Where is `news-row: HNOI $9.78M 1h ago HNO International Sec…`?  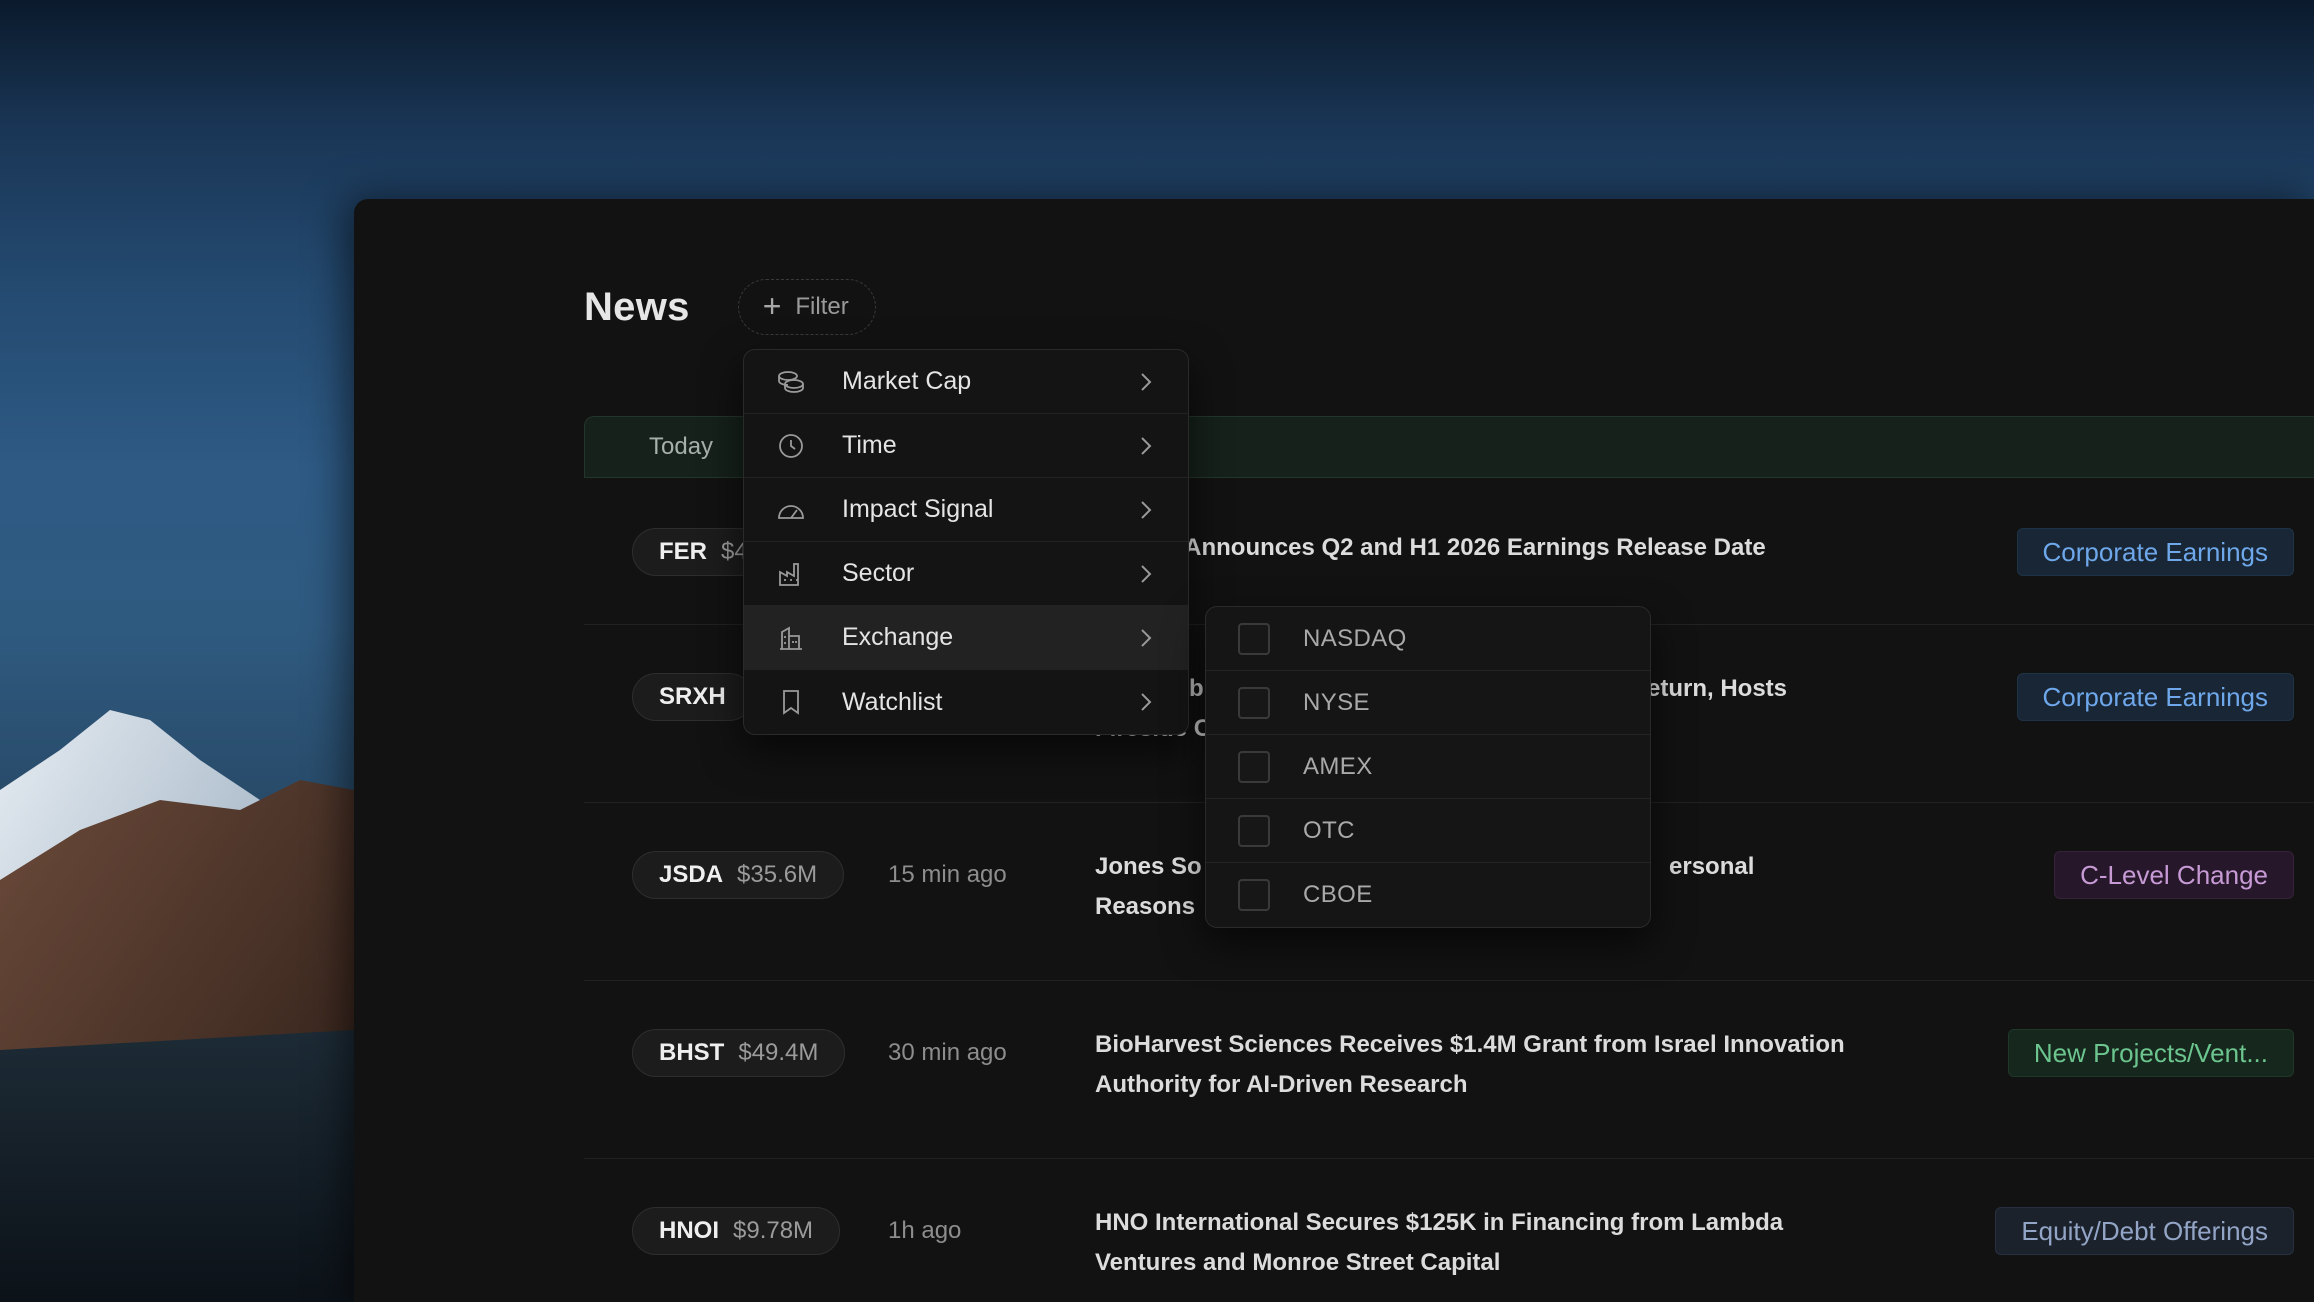 news-row: HNOI $9.78M 1h ago HNO International Sec… is located at coordinates (1449, 1230).